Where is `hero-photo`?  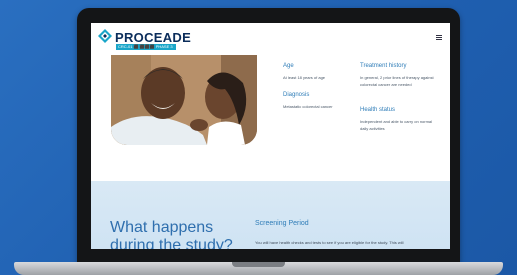 hero-photo is located at coordinates (184, 100).